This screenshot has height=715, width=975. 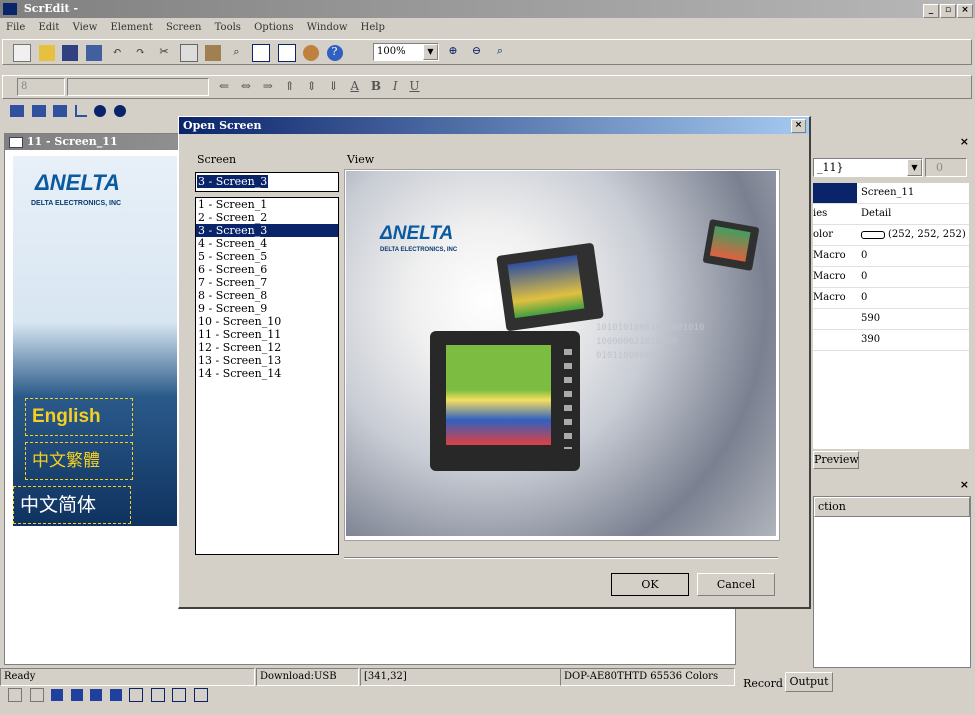 What do you see at coordinates (72, 505) in the screenshot?
I see `lang-button-simp-chinese: 中文简体` at bounding box center [72, 505].